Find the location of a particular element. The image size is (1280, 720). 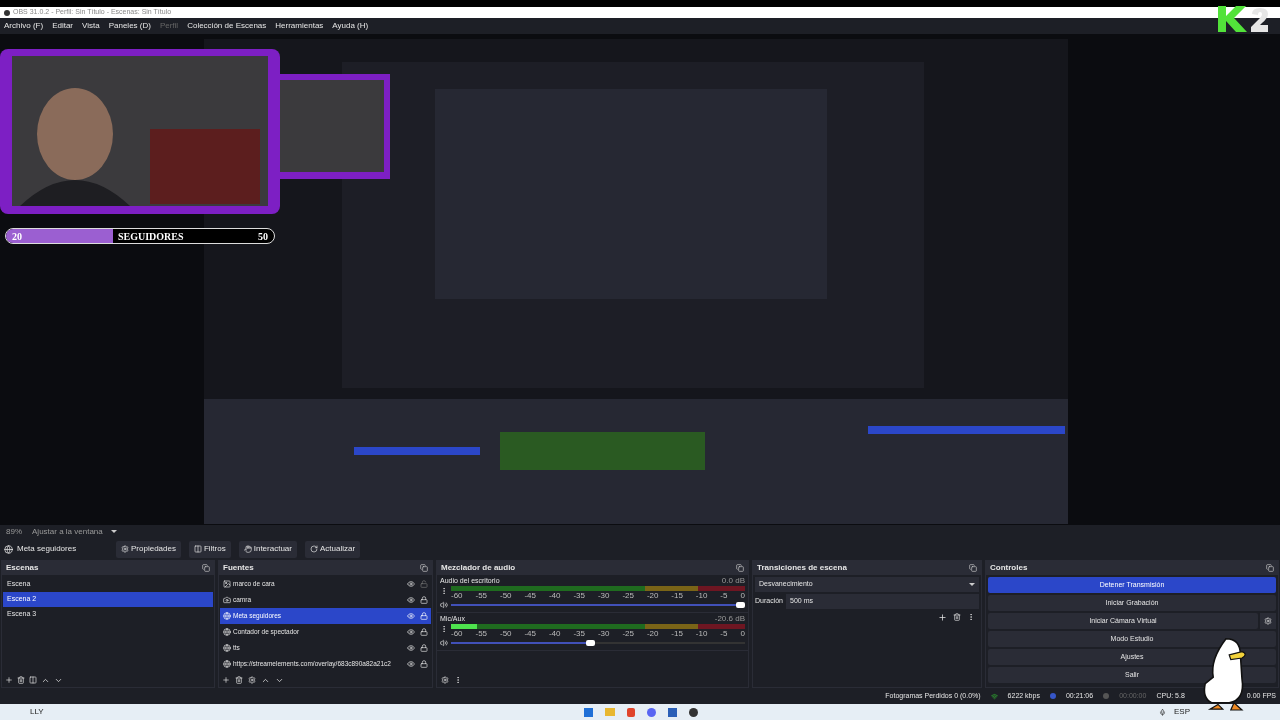

toolbar-button: Interactuar is located at coordinates (267, 549).